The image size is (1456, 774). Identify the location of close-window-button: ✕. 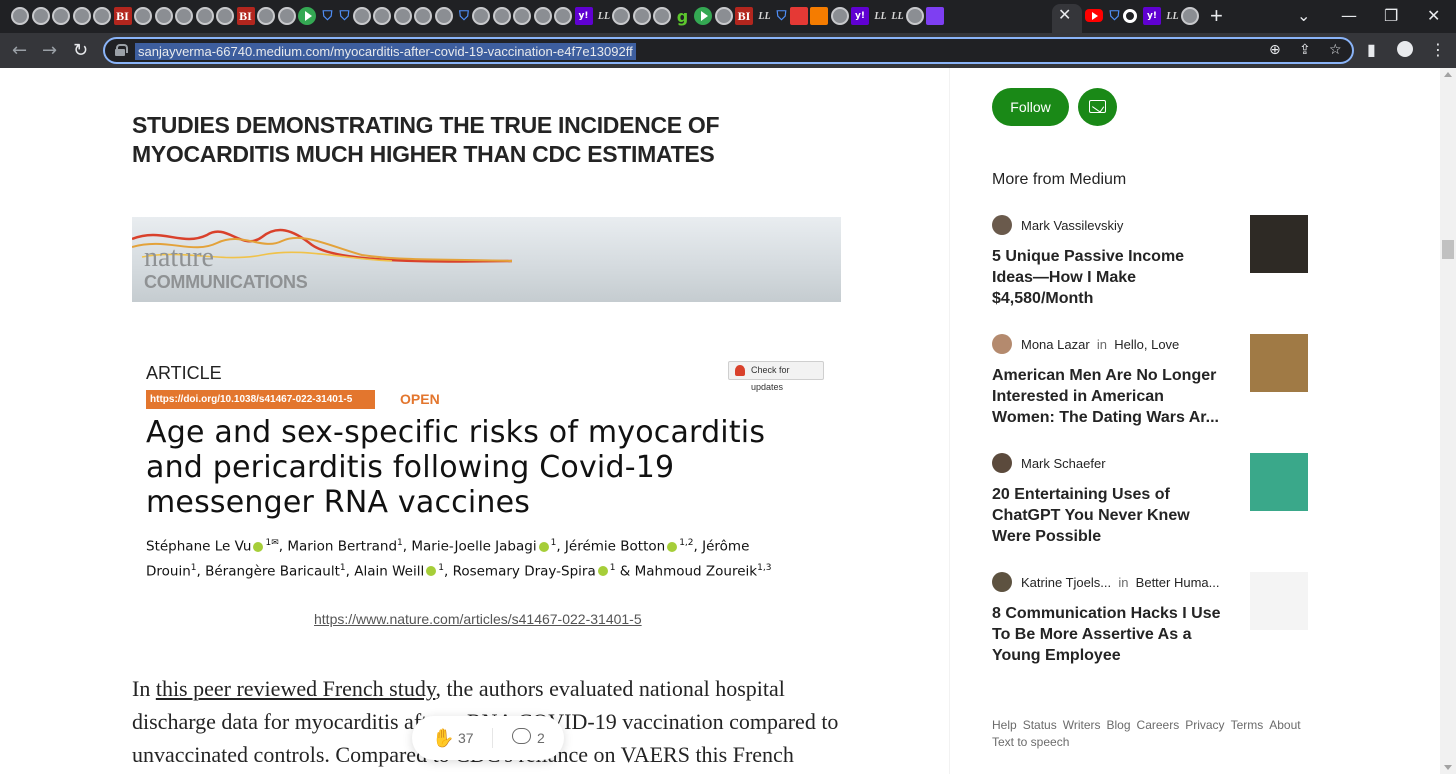
(1433, 15).